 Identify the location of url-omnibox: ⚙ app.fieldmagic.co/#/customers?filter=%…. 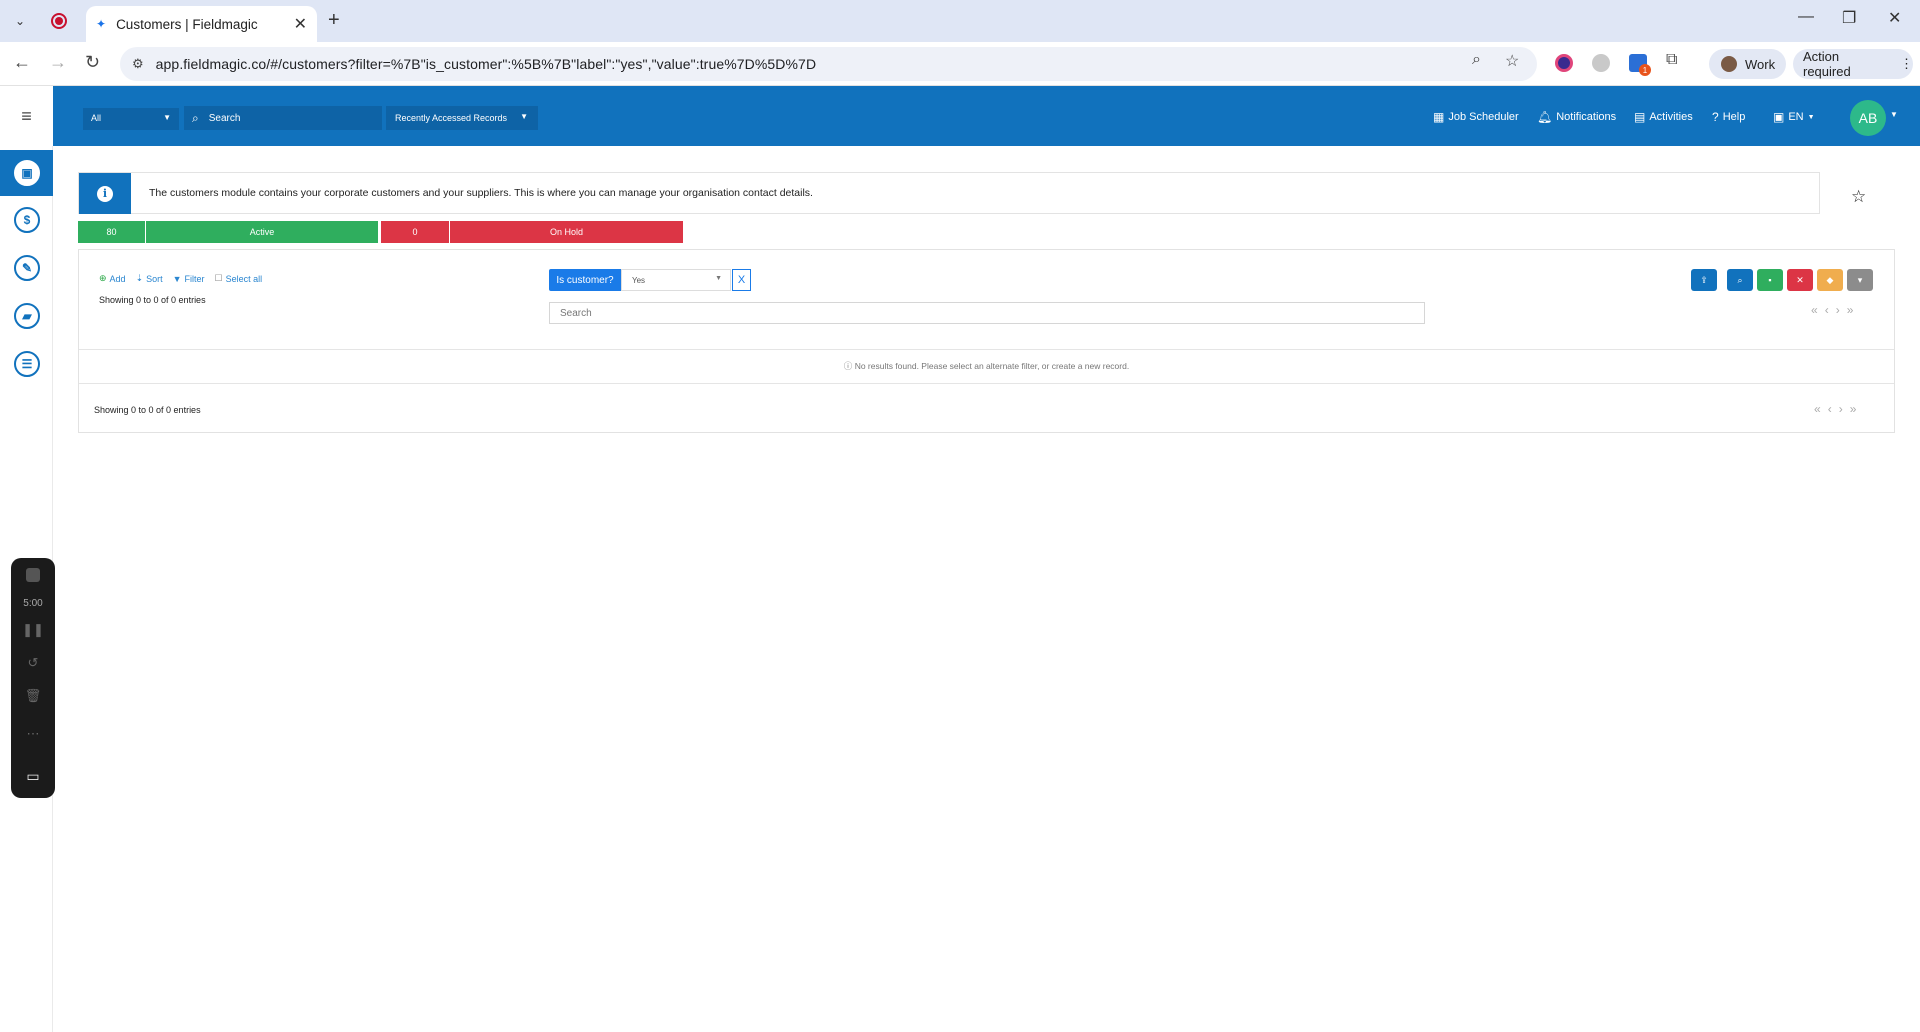
(828, 64).